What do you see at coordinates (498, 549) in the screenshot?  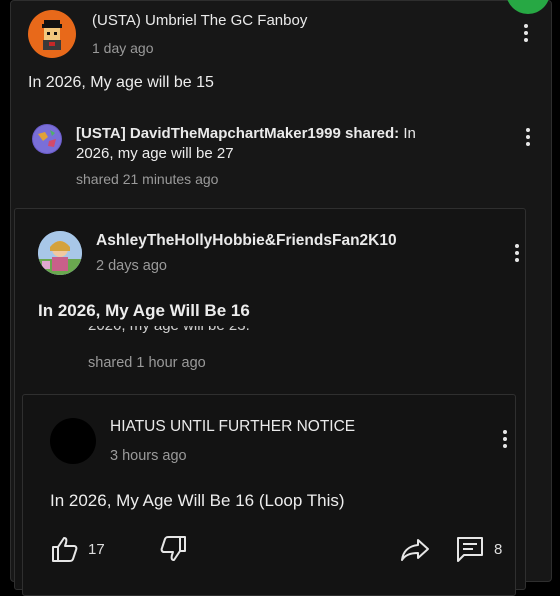 I see `comment-count: 8` at bounding box center [498, 549].